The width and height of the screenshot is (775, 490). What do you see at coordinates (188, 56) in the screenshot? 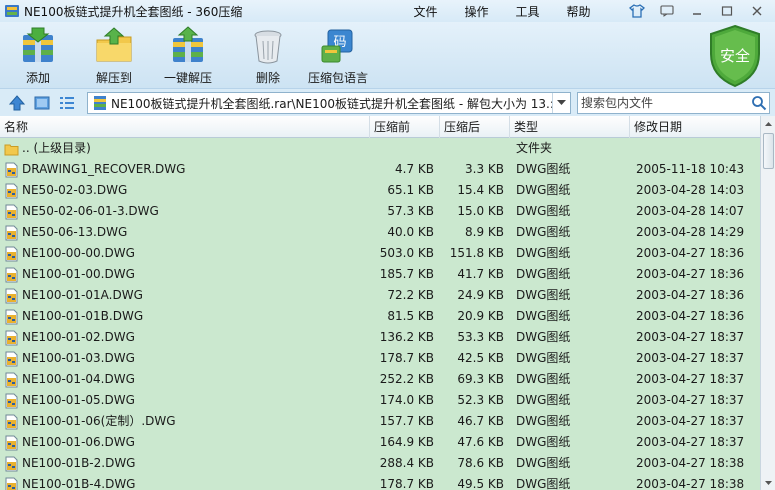
I see `one-click-extract-button: 一键解压` at bounding box center [188, 56].